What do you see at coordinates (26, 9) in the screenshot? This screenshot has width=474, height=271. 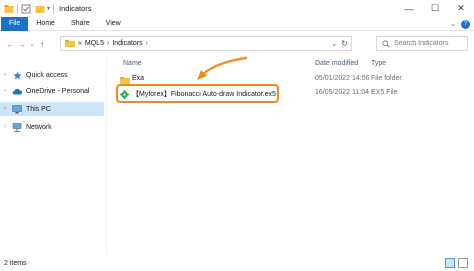 I see `properties-icon` at bounding box center [26, 9].